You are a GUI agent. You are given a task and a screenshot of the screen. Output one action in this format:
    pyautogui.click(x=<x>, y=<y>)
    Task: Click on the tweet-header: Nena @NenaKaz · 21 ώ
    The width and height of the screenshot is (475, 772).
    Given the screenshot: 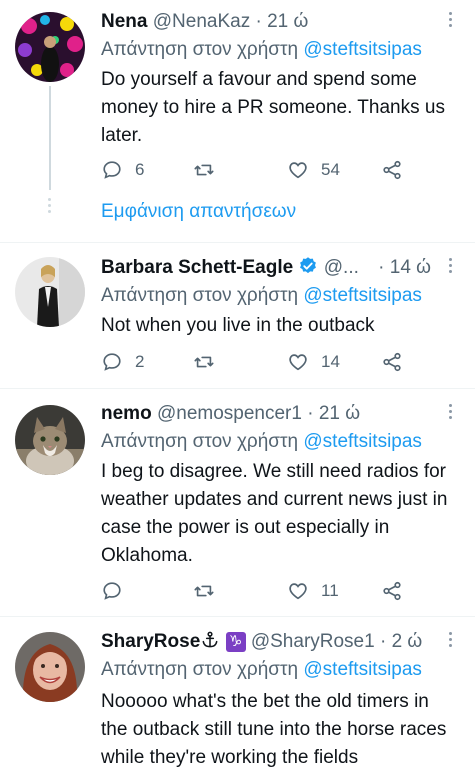 What is the action you would take?
    pyautogui.click(x=268, y=22)
    